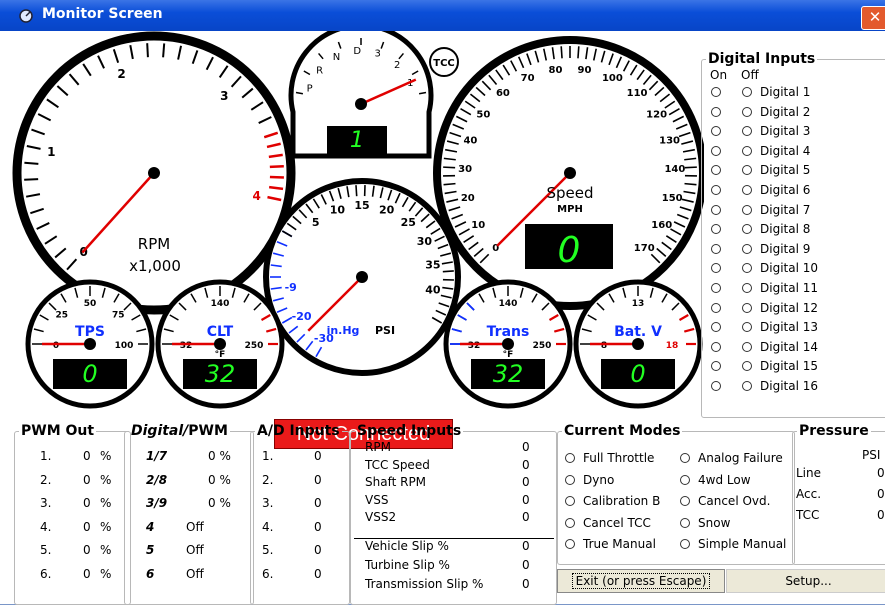  What do you see at coordinates (156, 480) in the screenshot?
I see `digital-pwm-index: 2/8` at bounding box center [156, 480].